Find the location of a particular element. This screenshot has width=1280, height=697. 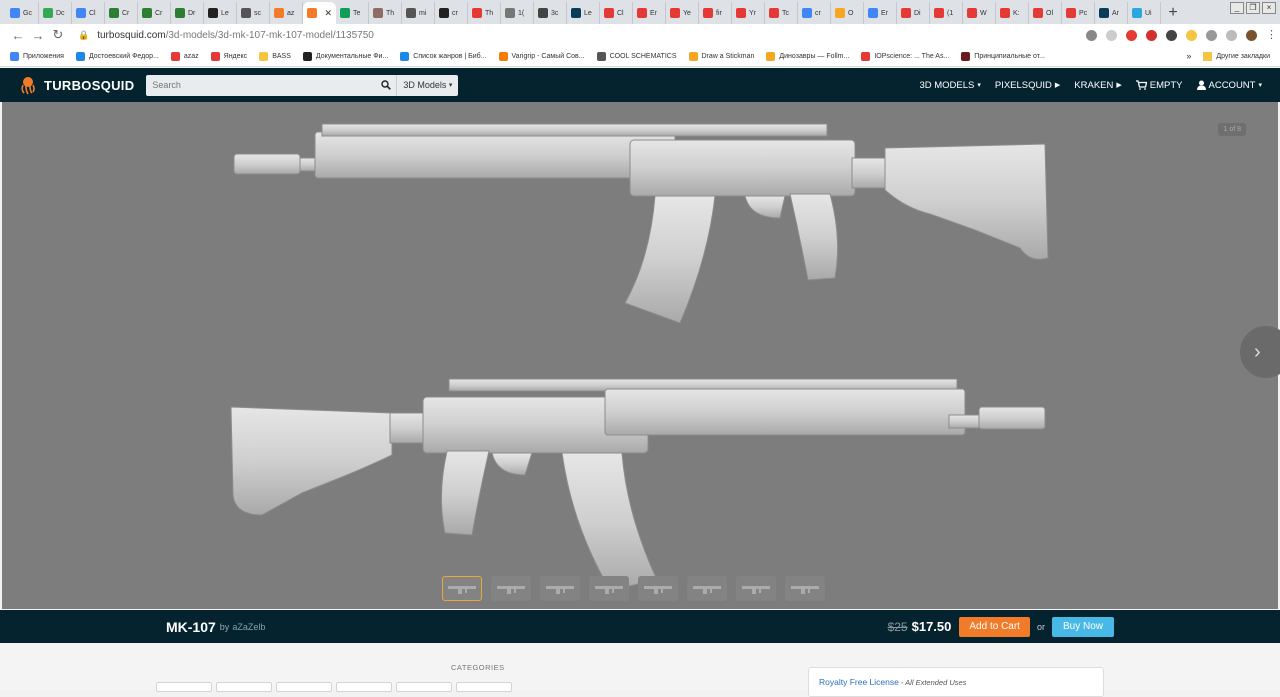

browser-tab: W is located at coordinates (979, 13).